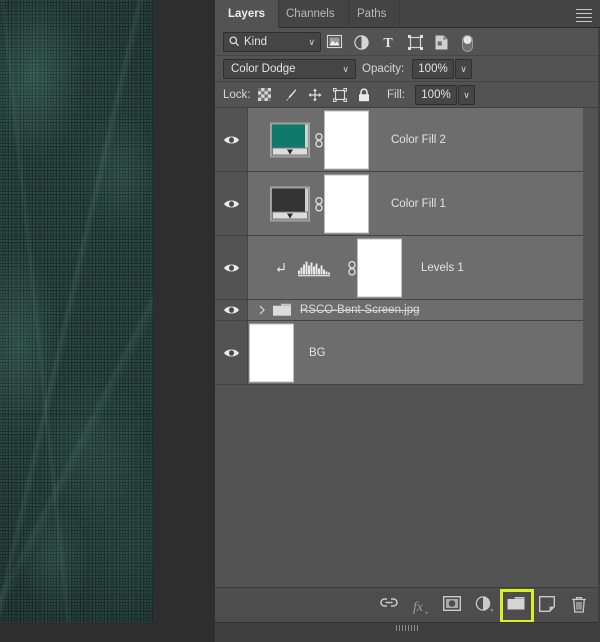 The height and width of the screenshot is (642, 600). Describe the element at coordinates (401, 42) in the screenshot. I see `filter-icon-group: T` at that location.